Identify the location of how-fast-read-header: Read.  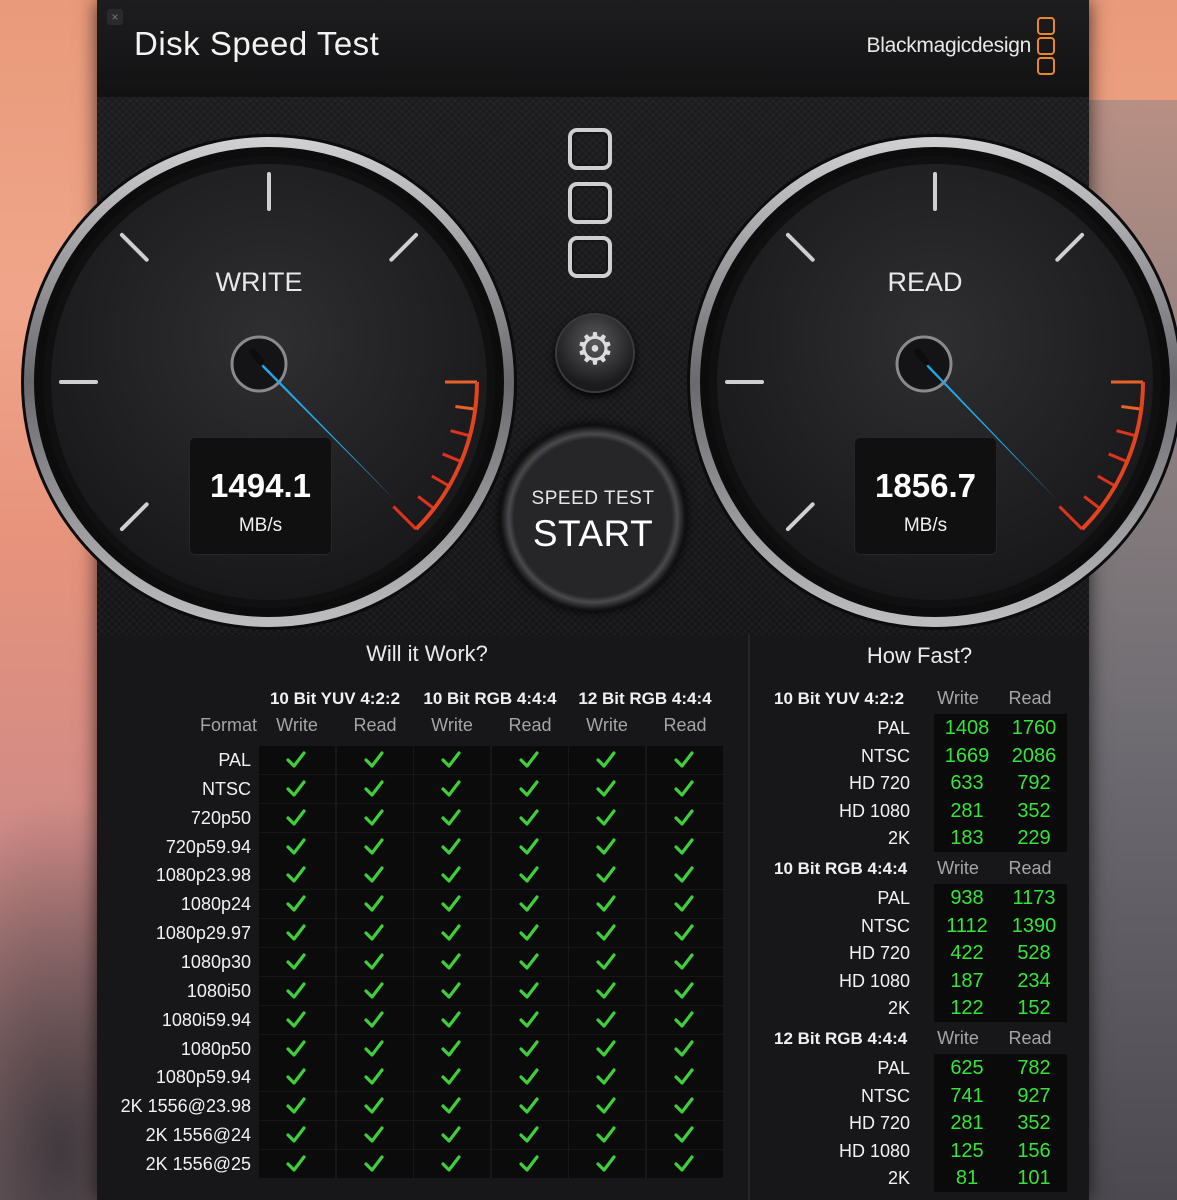
(1030, 868).